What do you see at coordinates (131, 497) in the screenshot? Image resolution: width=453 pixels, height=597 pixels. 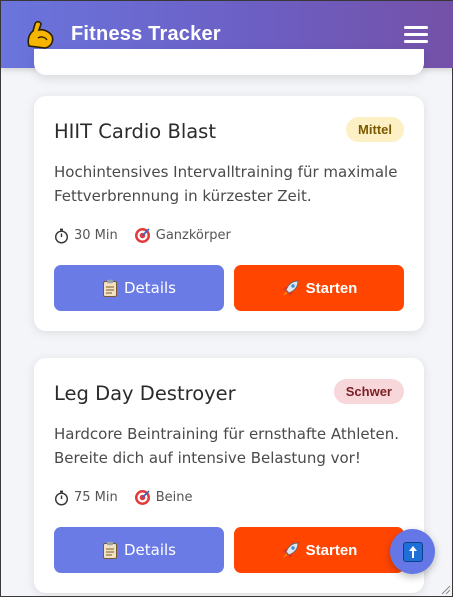 I see `workout-meta: 75 Min Beine` at bounding box center [131, 497].